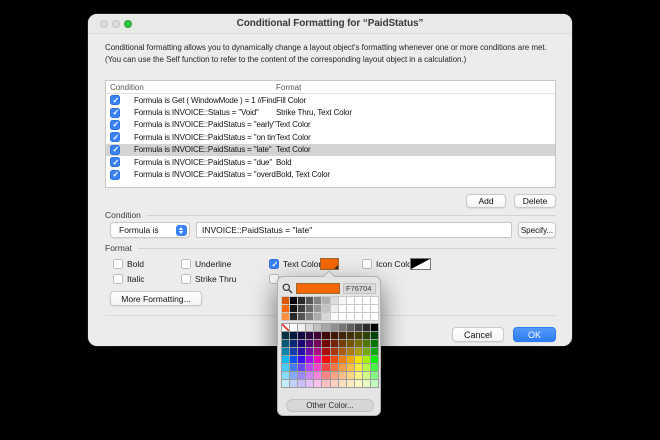 The image size is (660, 440). What do you see at coordinates (330, 24) in the screenshot?
I see `titlebar: Conditional Formatting for “PaidStatus”` at bounding box center [330, 24].